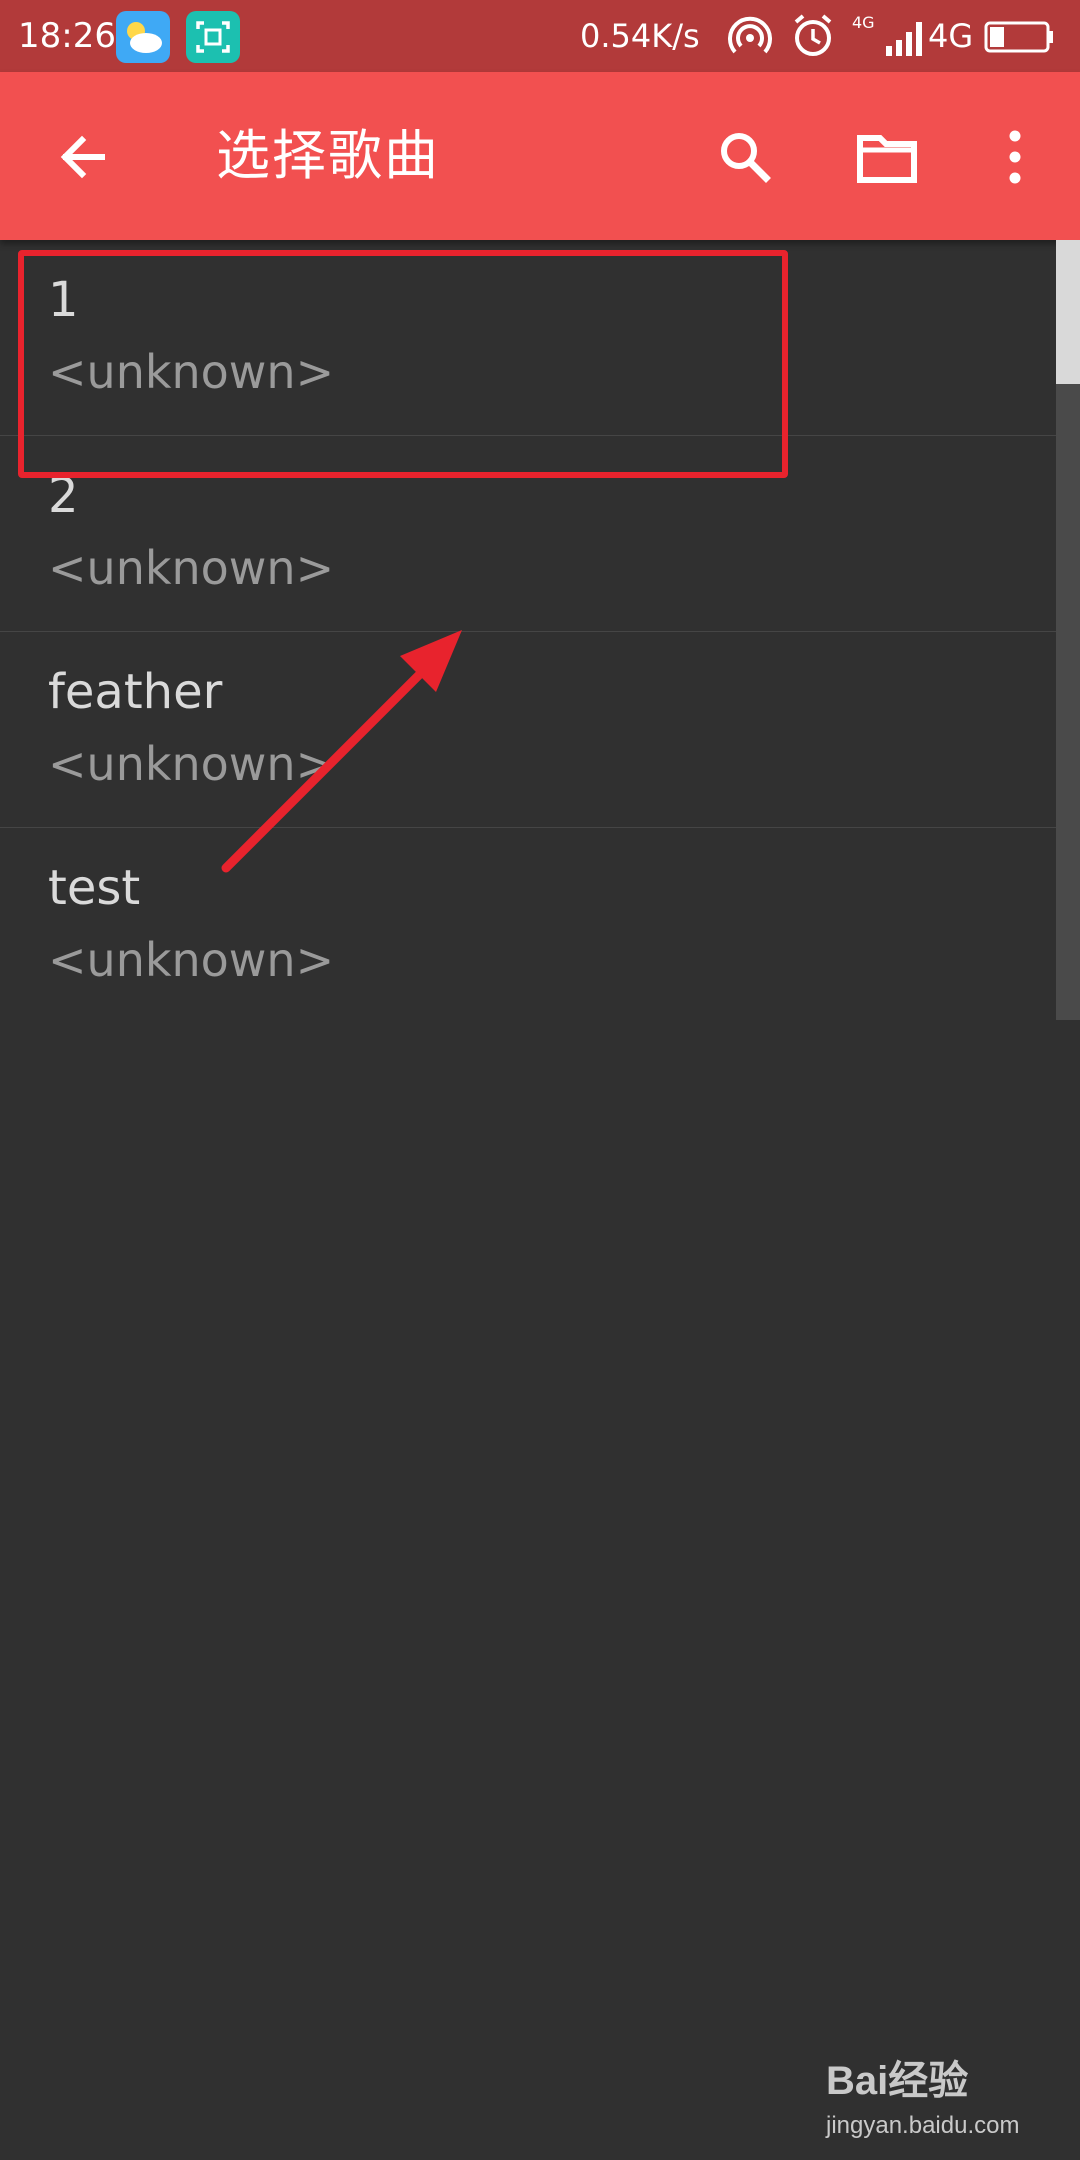  I want to click on hotspot-icon, so click(750, 38).